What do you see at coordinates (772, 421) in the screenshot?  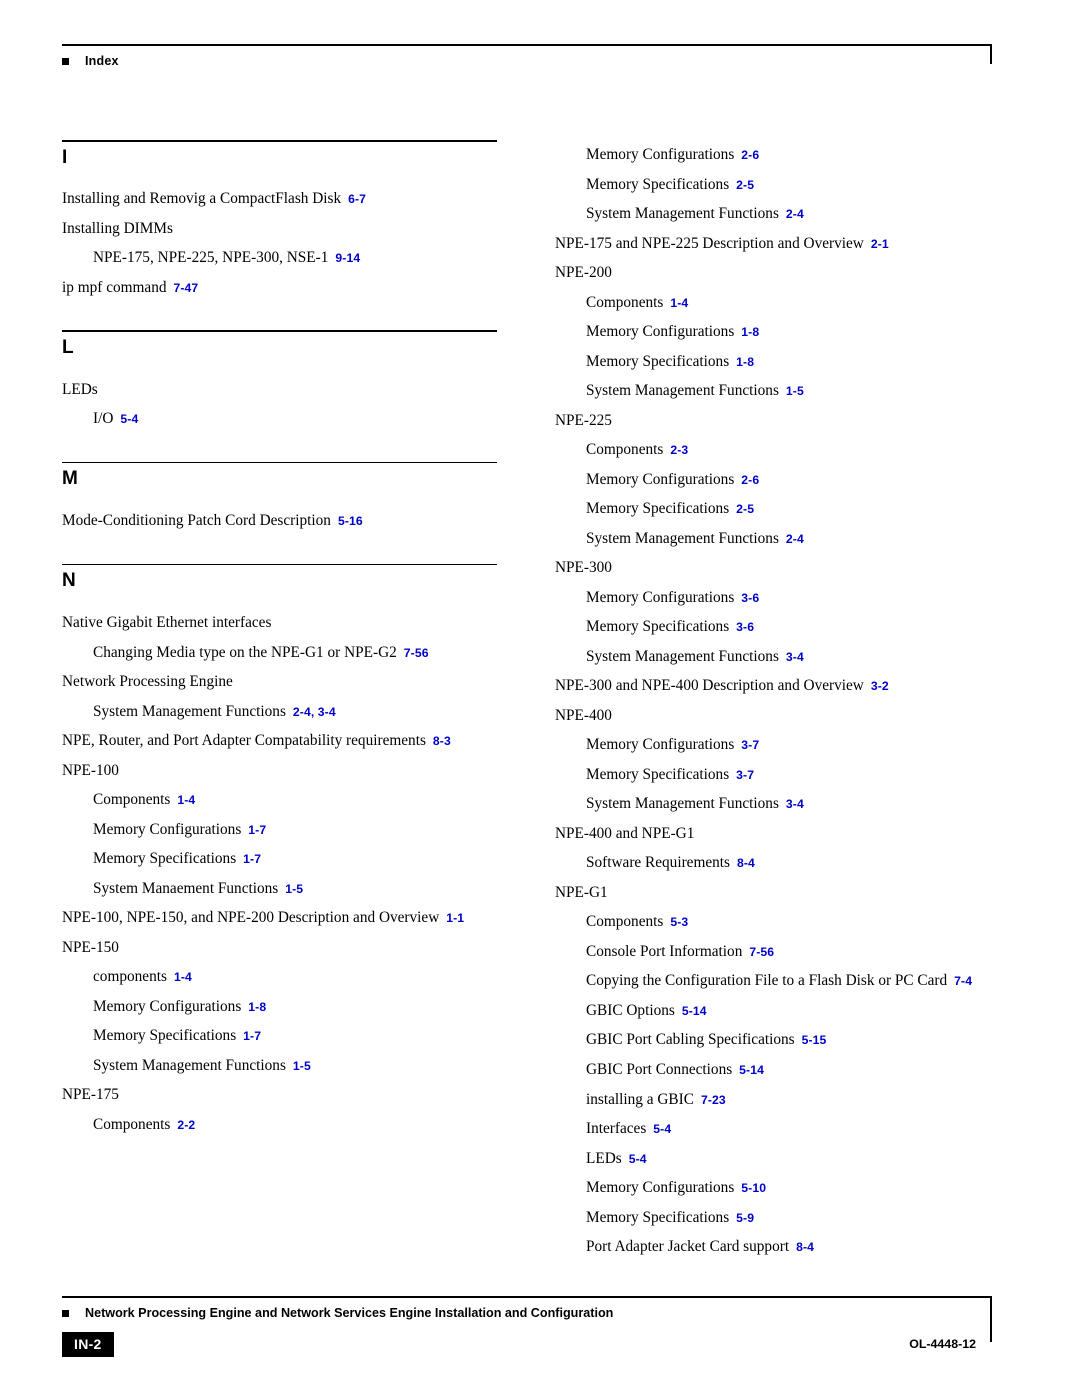 I see `index-entry: NPE-225` at bounding box center [772, 421].